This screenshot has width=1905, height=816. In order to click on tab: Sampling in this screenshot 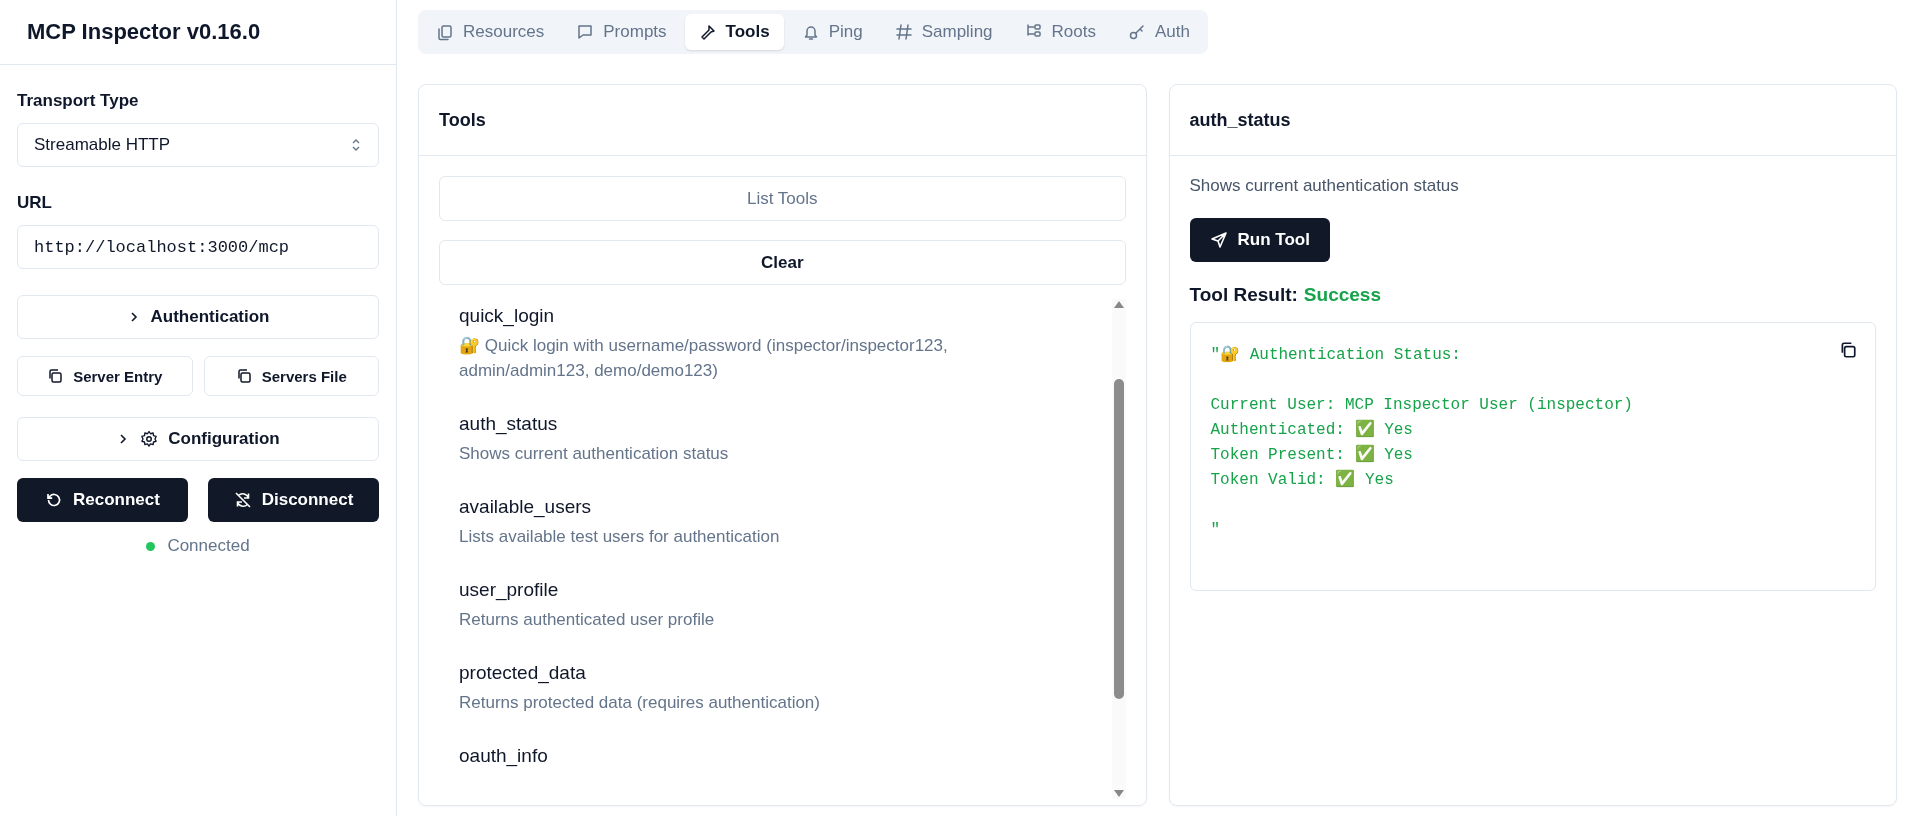, I will do `click(943, 32)`.